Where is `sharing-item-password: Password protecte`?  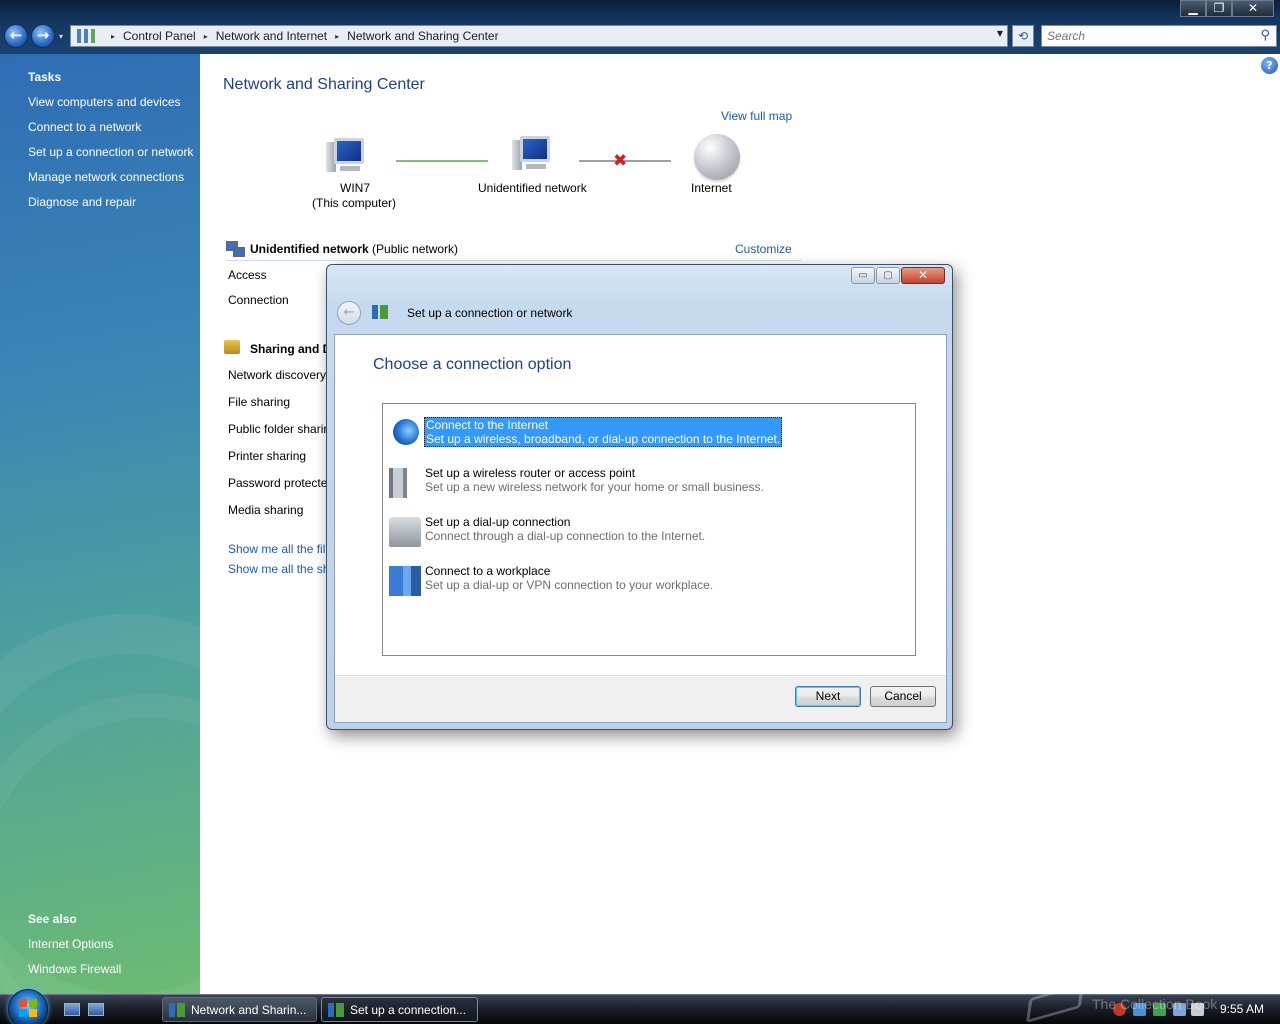 sharing-item-password: Password protecte is located at coordinates (278, 483).